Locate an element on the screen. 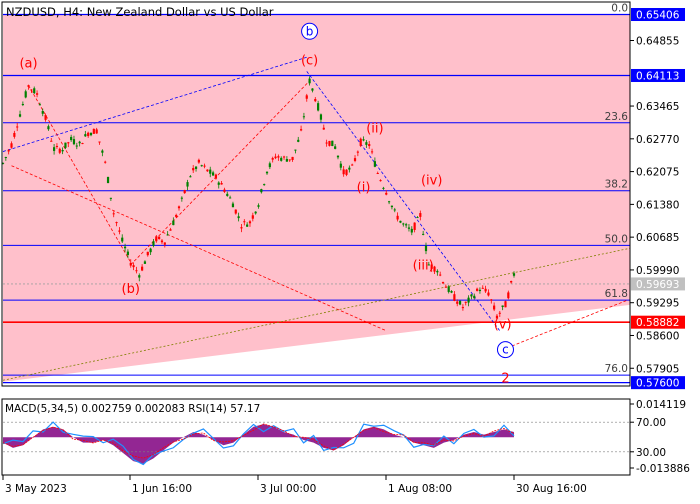  time-tick-label: 3 Jul 00:00 is located at coordinates (288, 489).